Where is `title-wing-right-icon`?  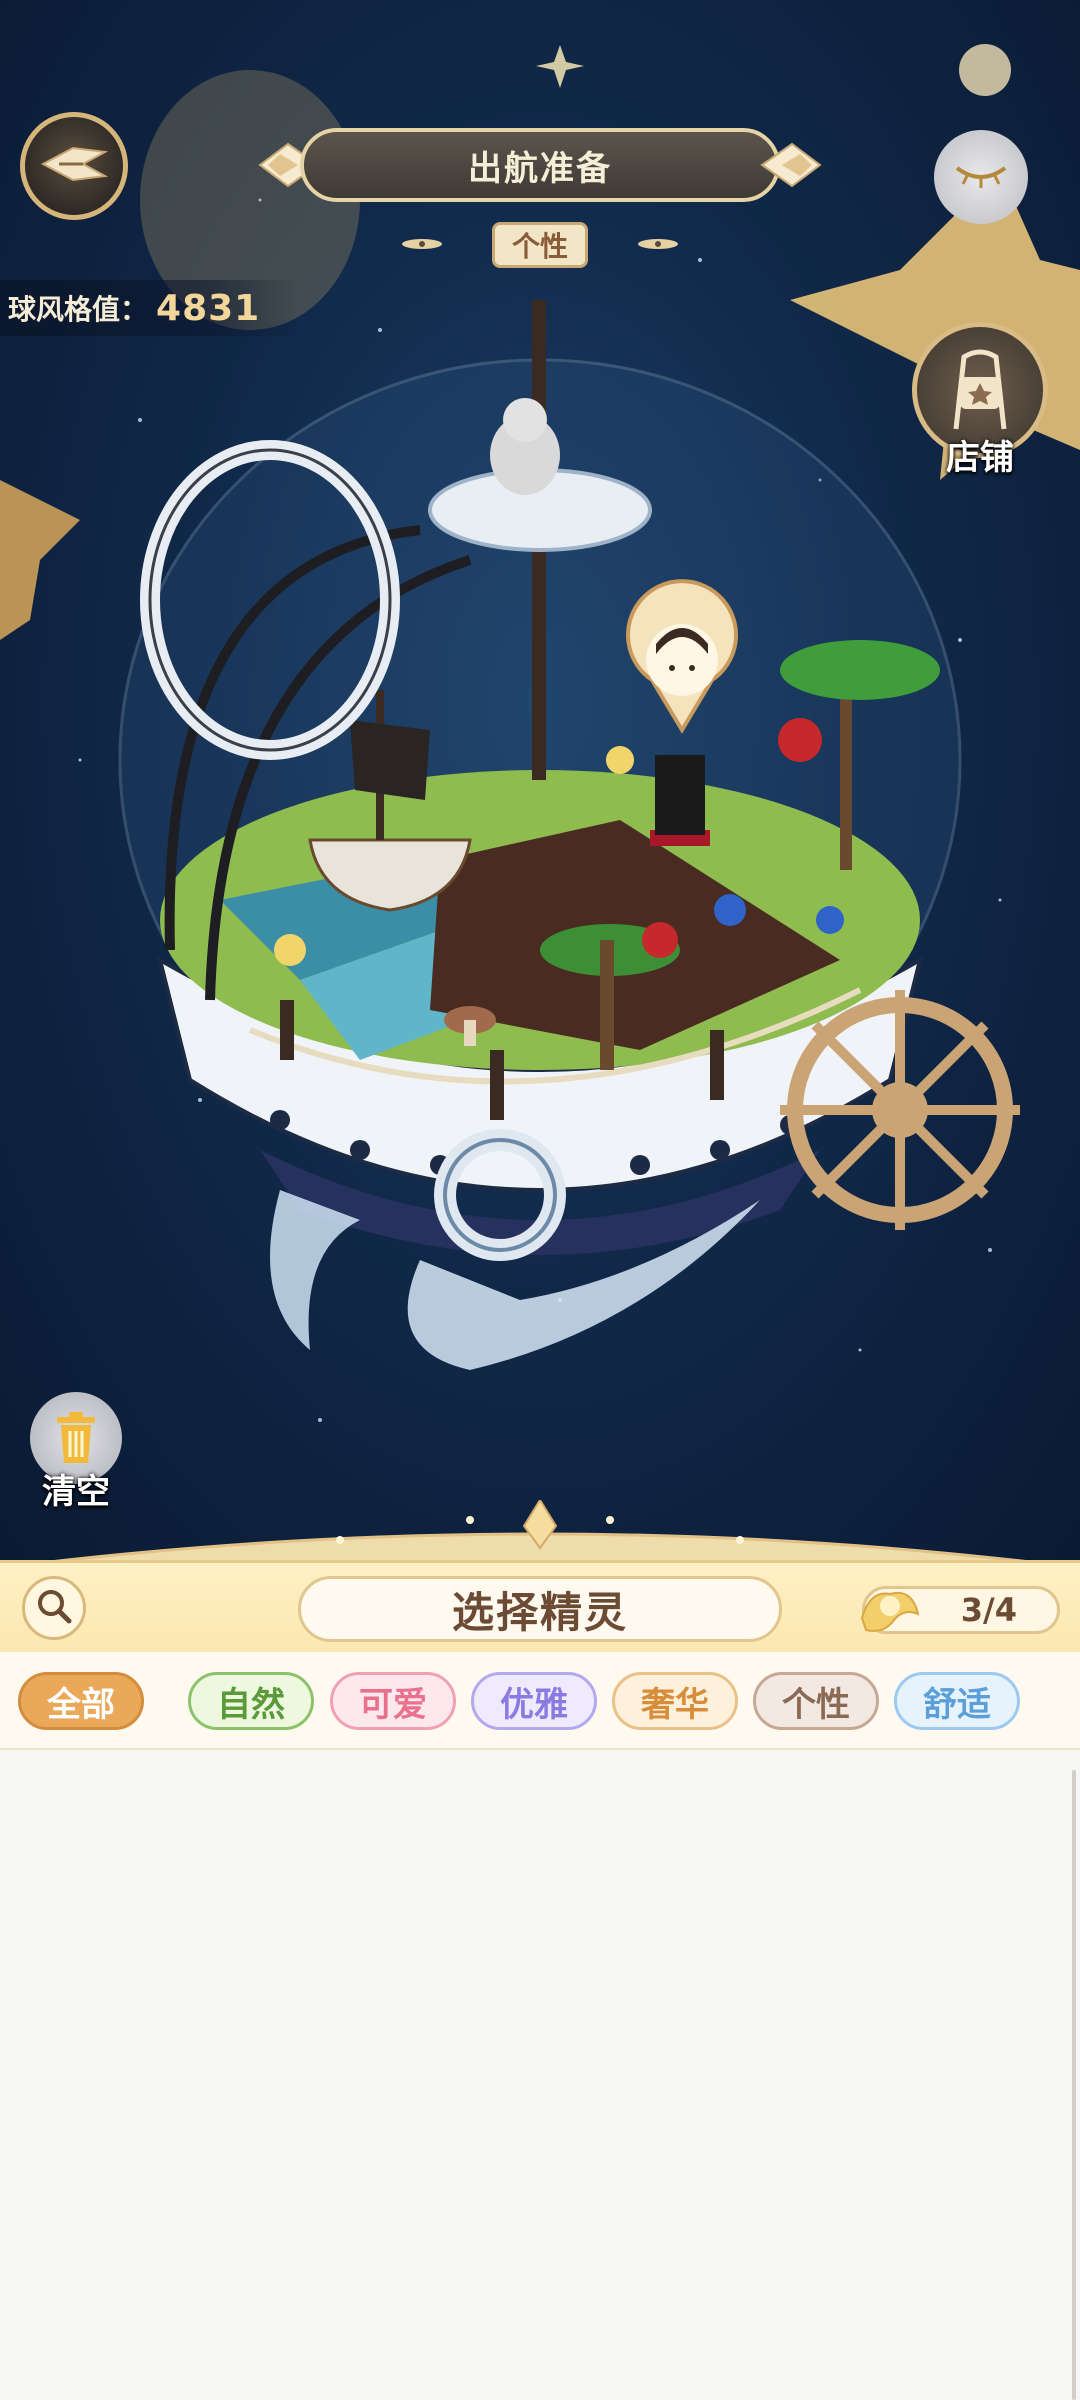
title-wing-right-icon is located at coordinates (791, 165).